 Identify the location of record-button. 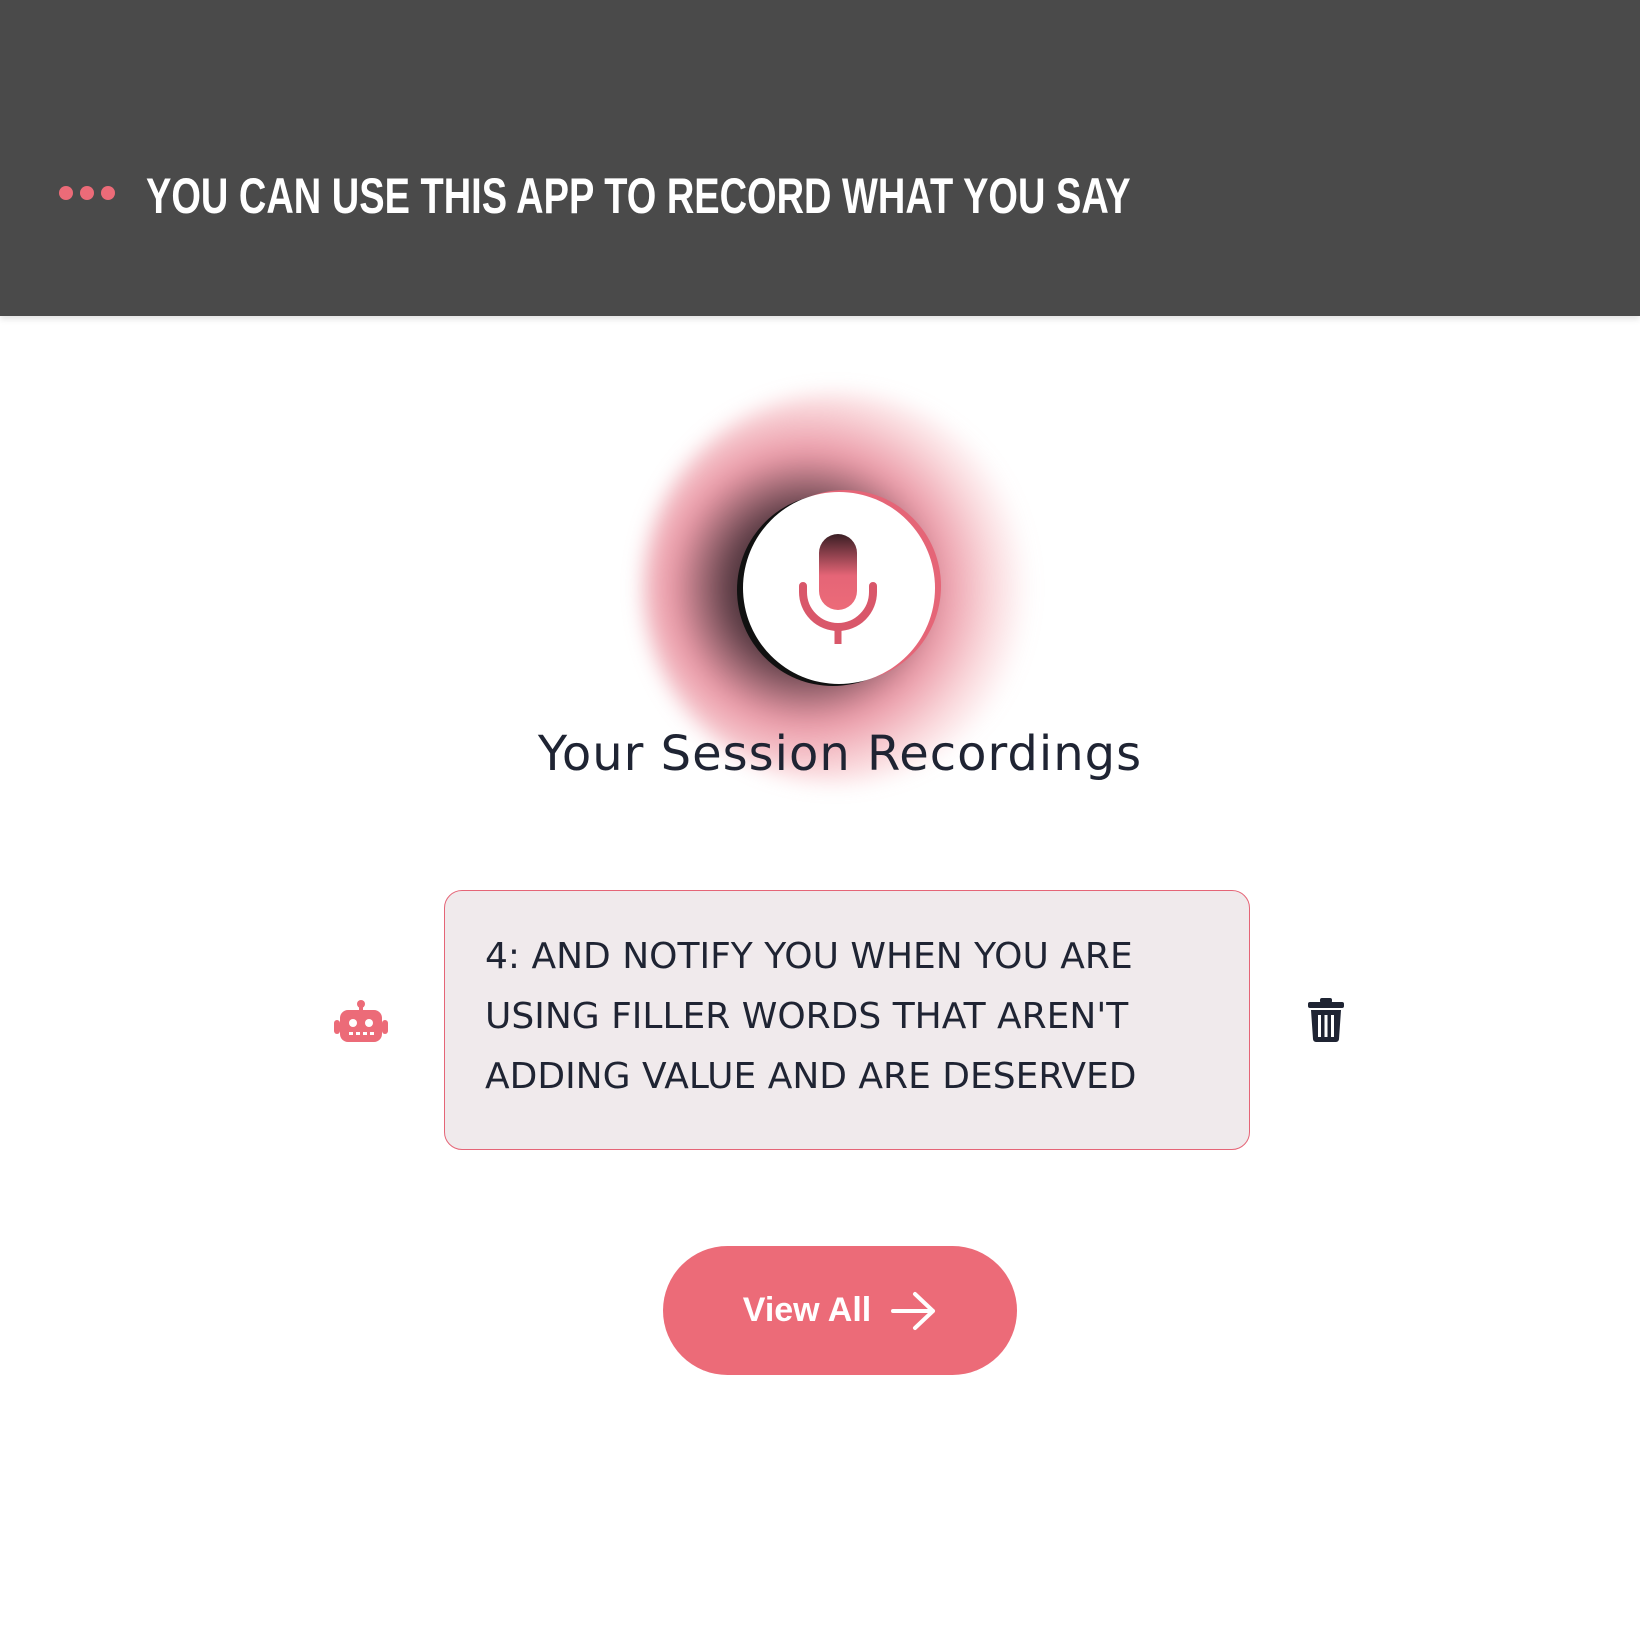
(839, 588).